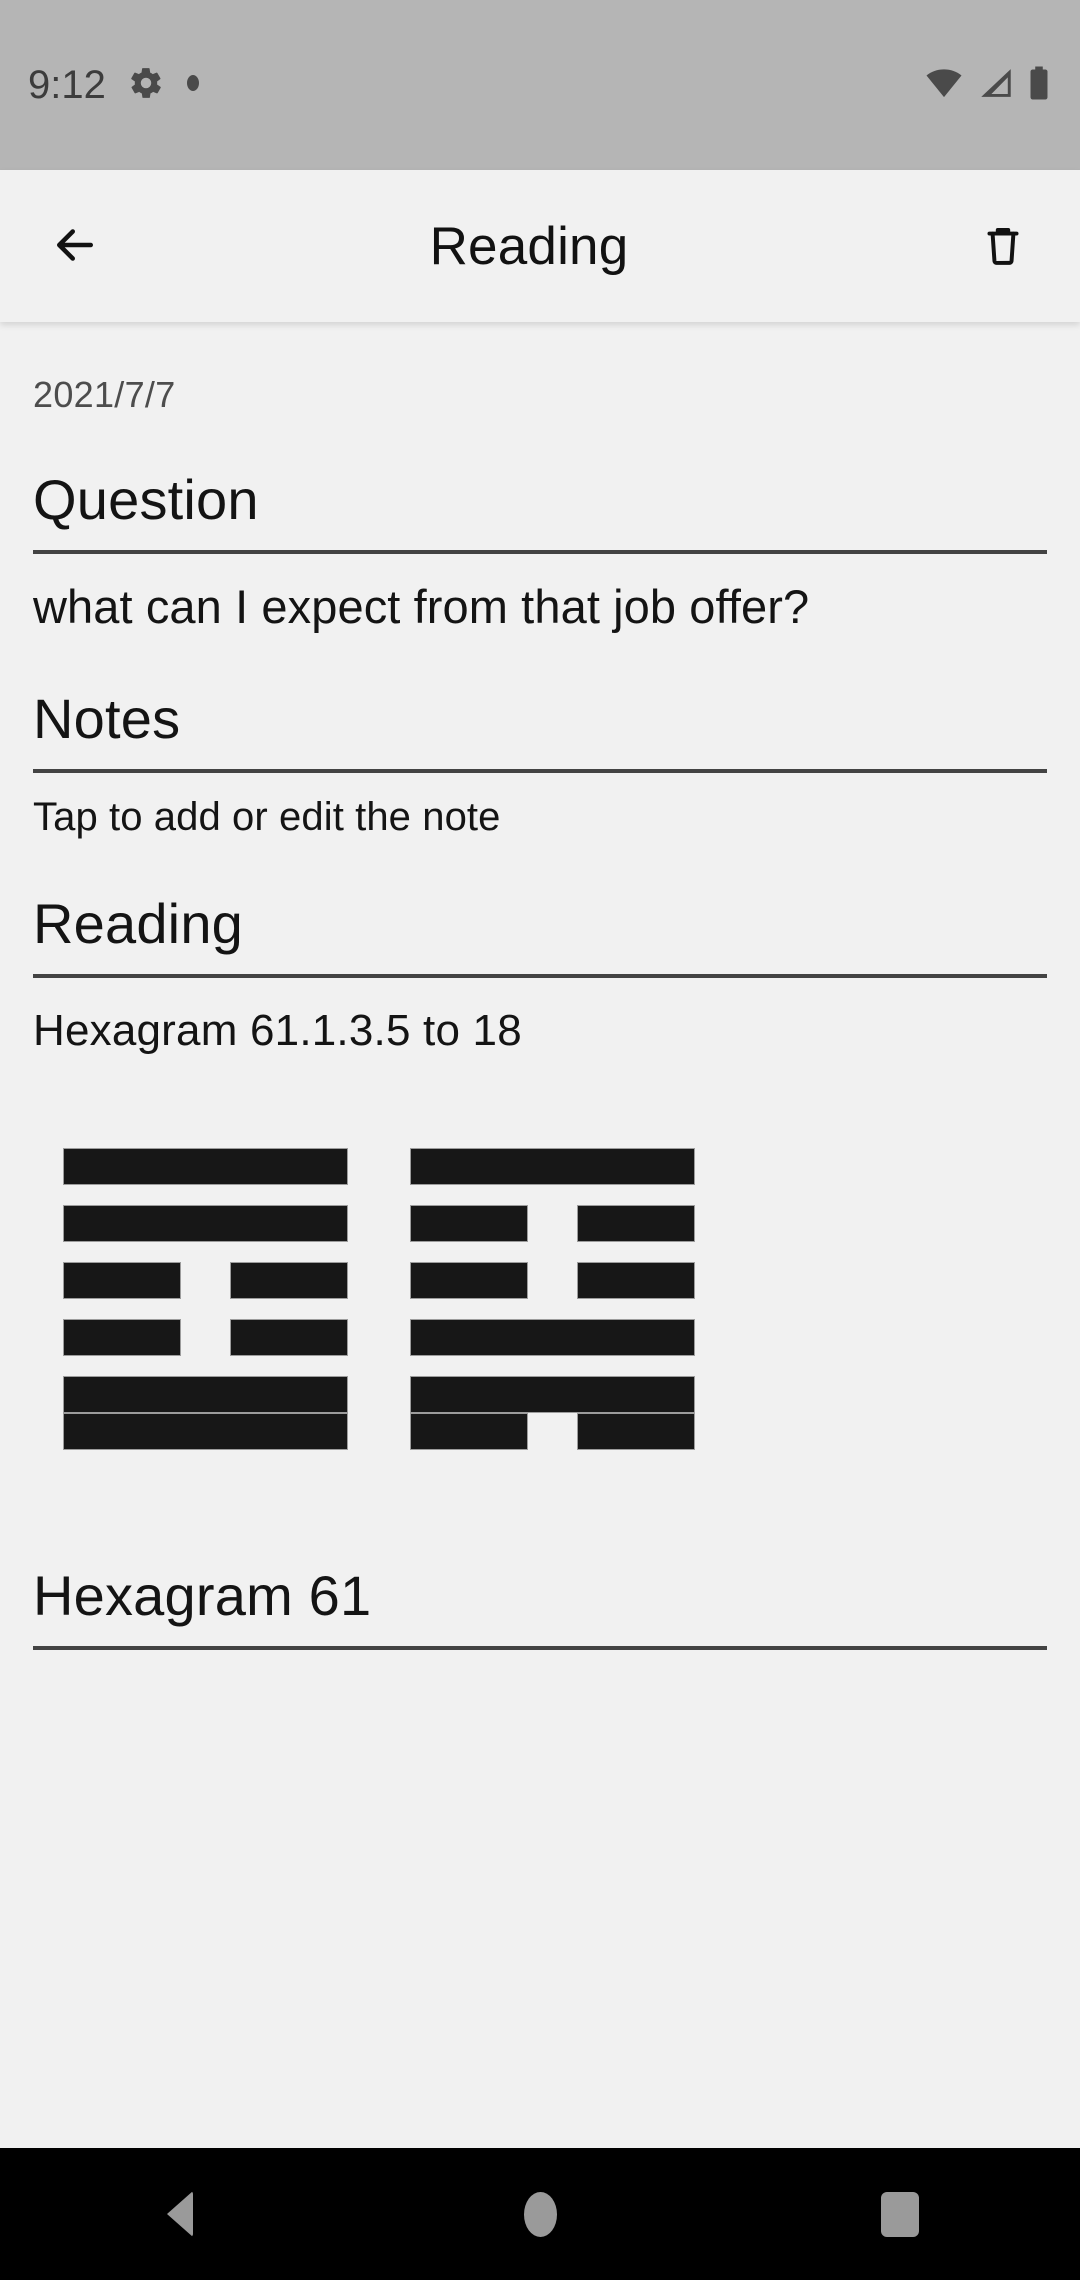 Image resolution: width=1080 pixels, height=2280 pixels. I want to click on gear-icon, so click(146, 85).